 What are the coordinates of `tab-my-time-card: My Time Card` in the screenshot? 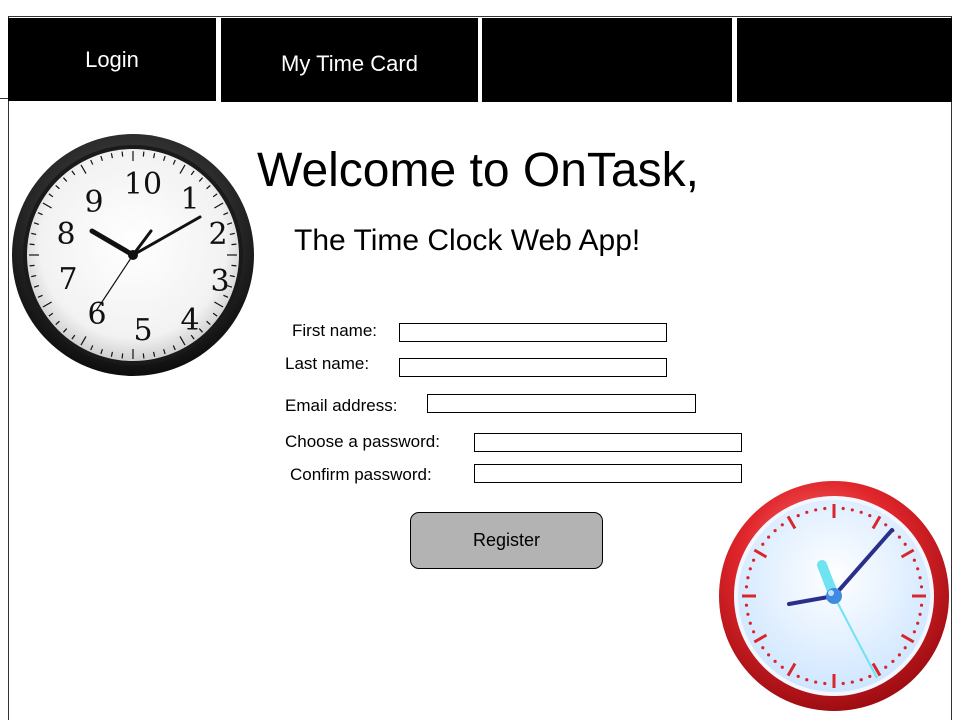 It's located at (349, 60).